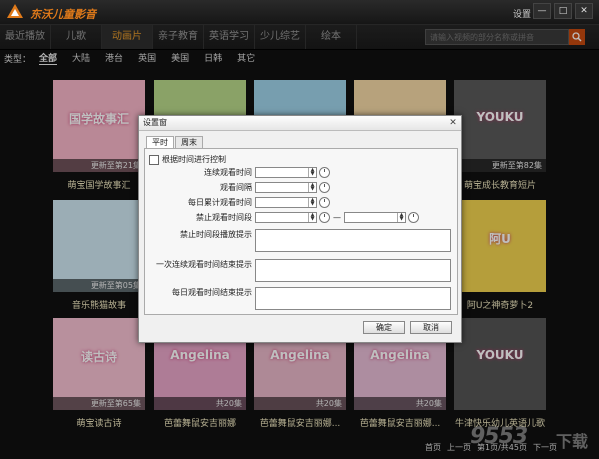  Describe the element at coordinates (236, 187) in the screenshot. I see `watch-interval-label: 观看间隔` at that location.